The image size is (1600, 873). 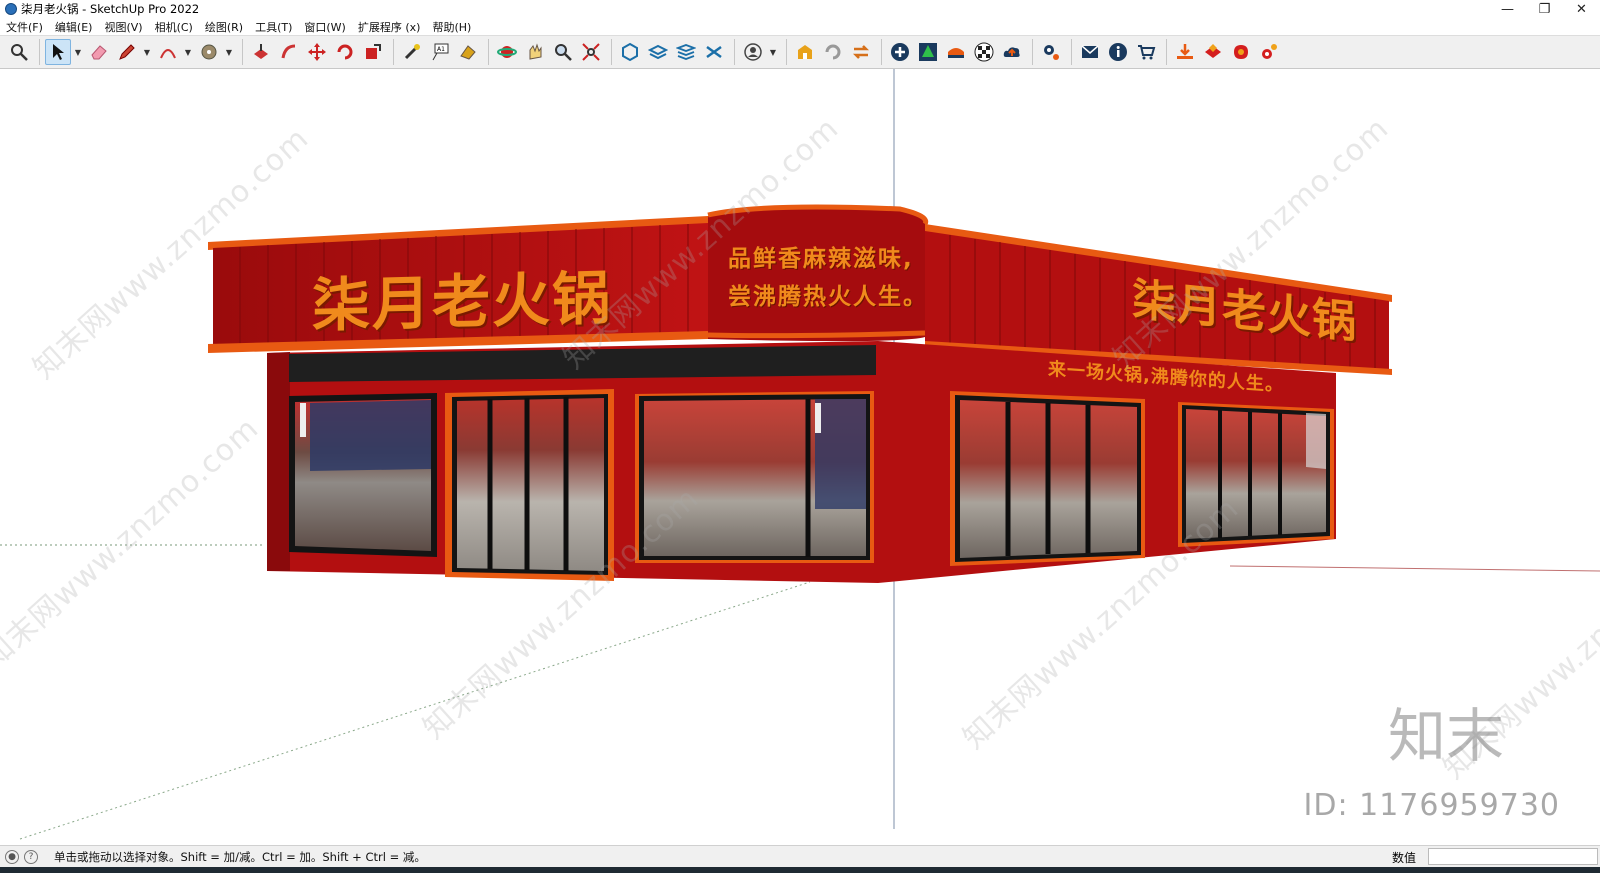 I want to click on menu-camera: 相机(C), so click(x=174, y=27).